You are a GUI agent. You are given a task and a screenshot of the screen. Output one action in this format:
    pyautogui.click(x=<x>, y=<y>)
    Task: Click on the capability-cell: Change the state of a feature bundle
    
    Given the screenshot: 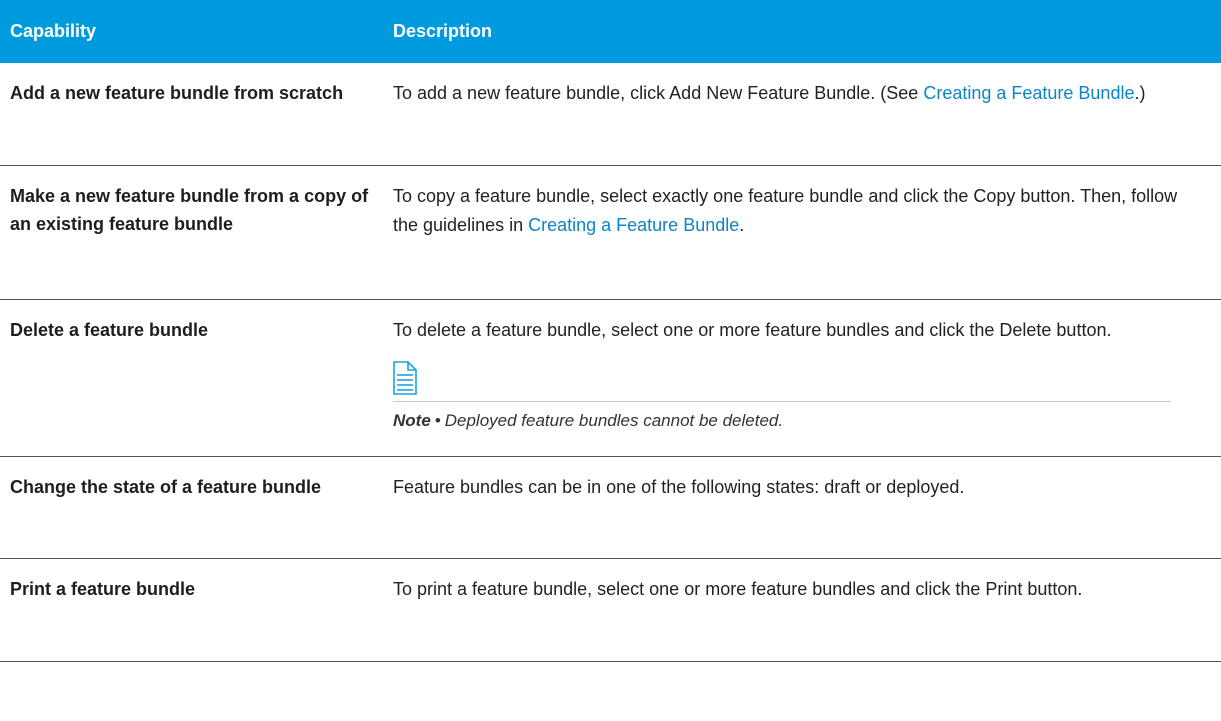 What is the action you would take?
    pyautogui.click(x=166, y=487)
    